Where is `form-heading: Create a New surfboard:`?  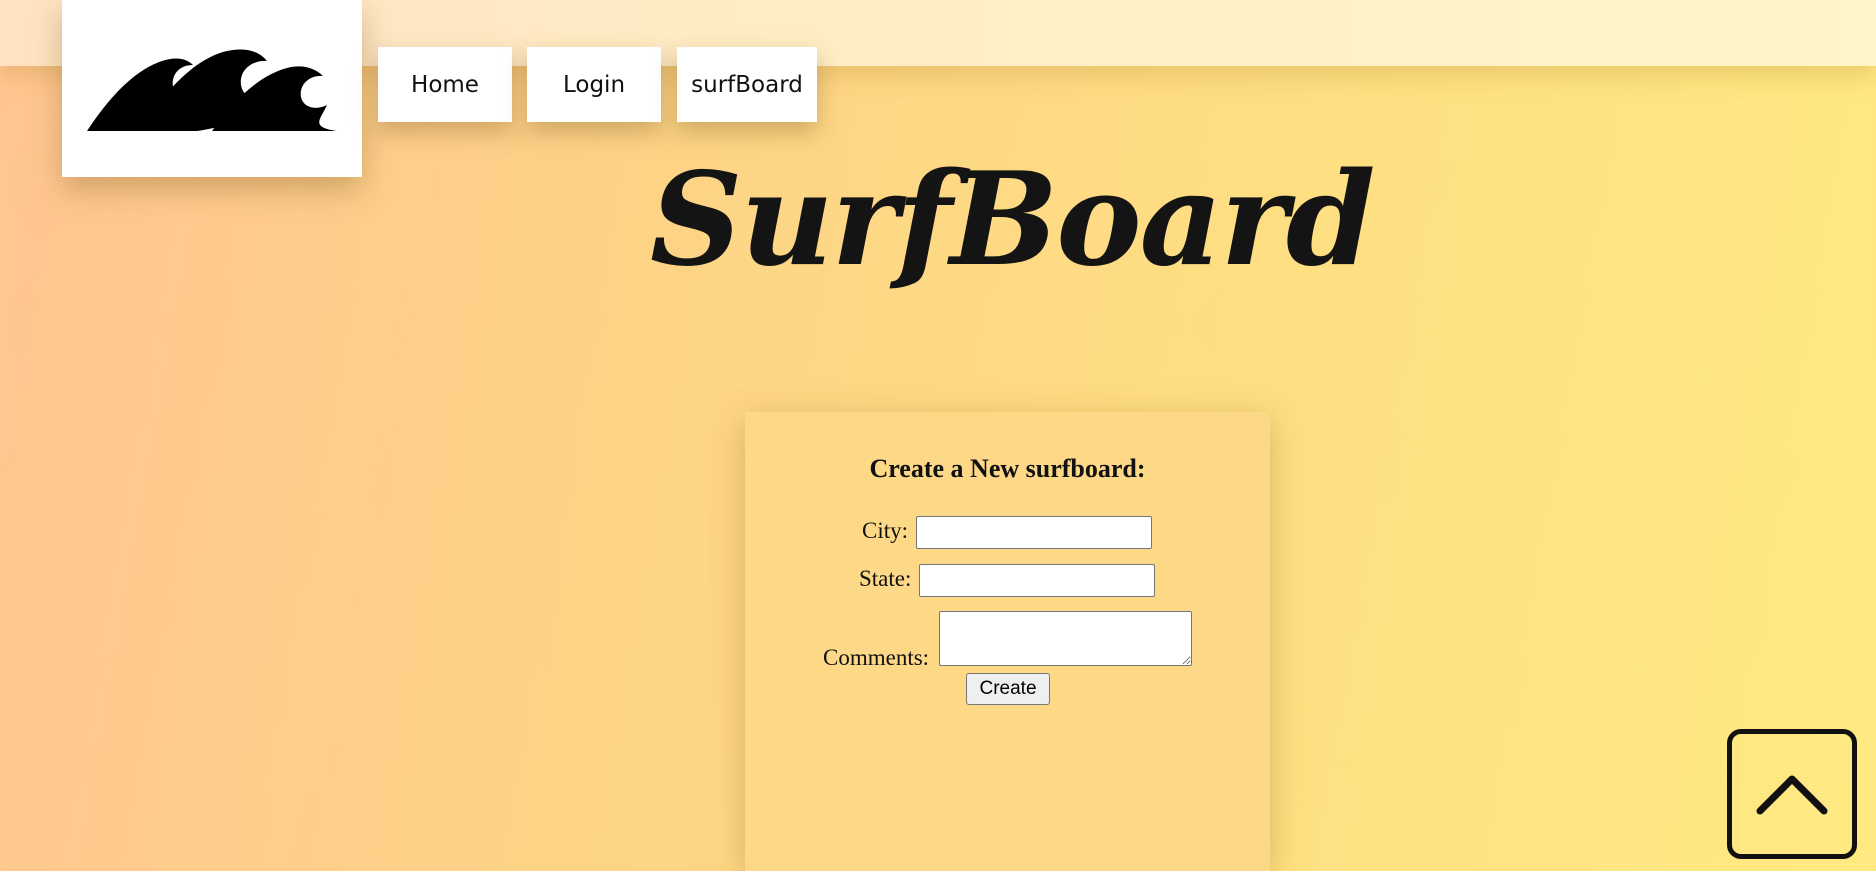 form-heading: Create a New surfboard: is located at coordinates (1007, 468).